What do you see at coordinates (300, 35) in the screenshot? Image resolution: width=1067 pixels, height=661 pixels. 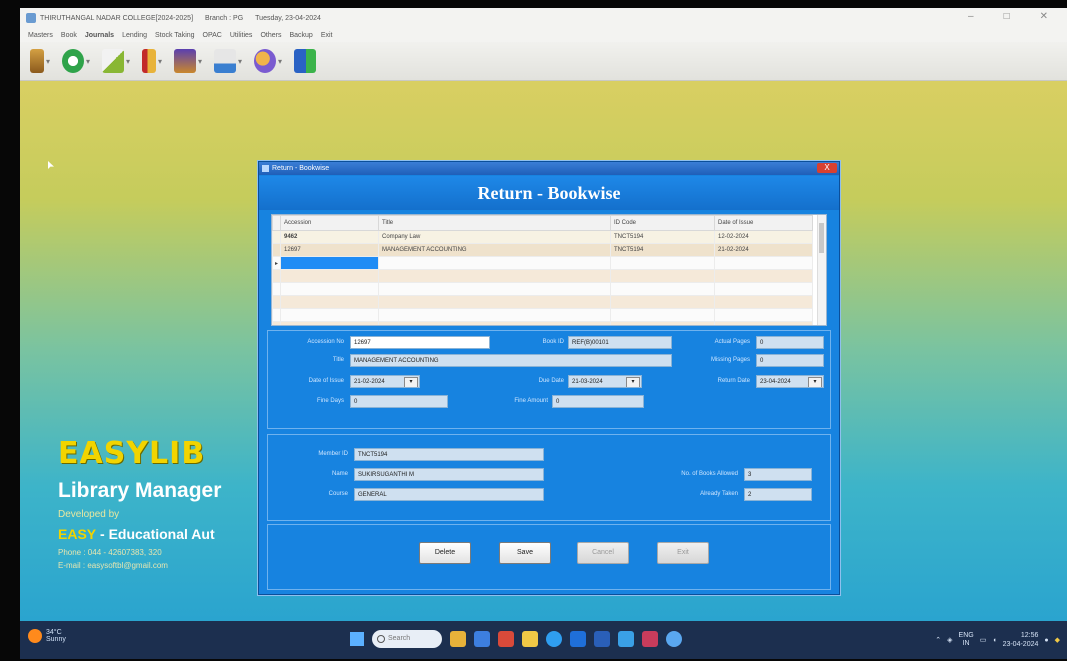 I see `menu-backup: Backup` at bounding box center [300, 35].